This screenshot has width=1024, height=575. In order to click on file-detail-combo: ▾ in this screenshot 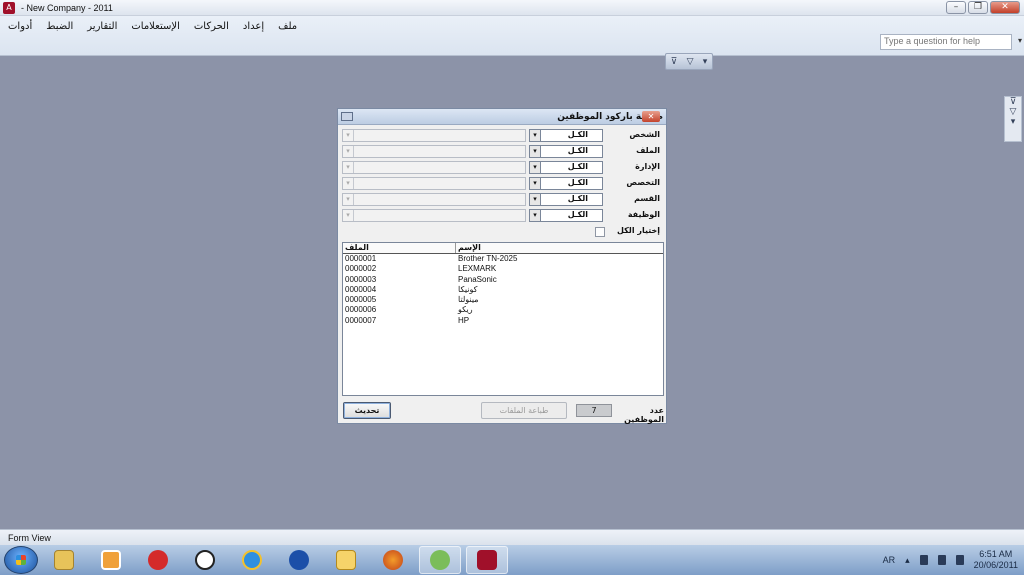, I will do `click(434, 151)`.